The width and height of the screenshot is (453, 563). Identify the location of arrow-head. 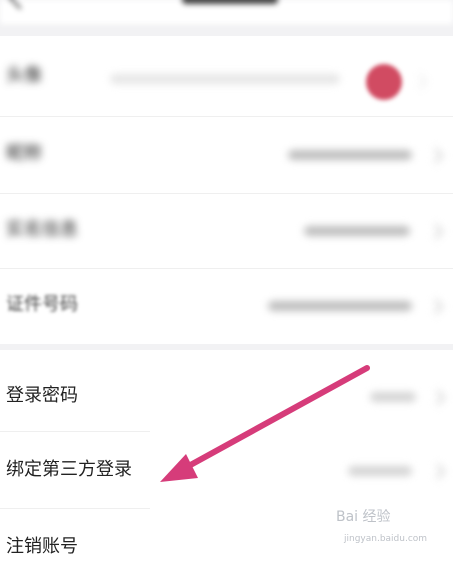
(179, 468).